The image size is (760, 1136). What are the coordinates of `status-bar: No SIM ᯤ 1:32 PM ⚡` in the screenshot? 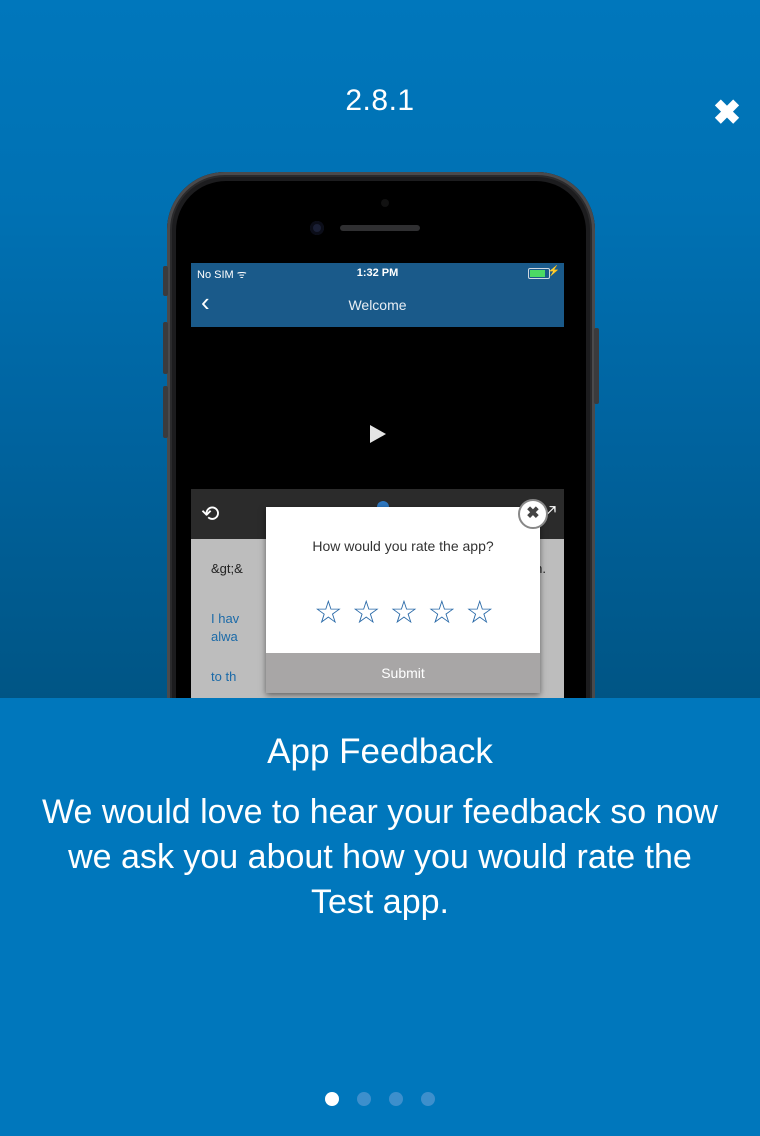 It's located at (377, 272).